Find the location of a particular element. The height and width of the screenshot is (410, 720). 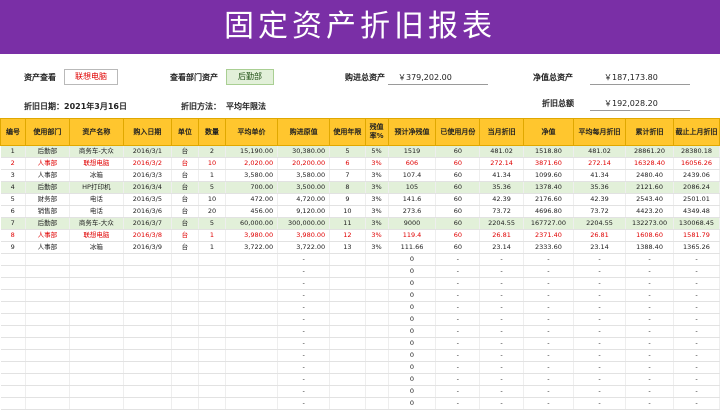

table-cell: 人事部 is located at coordinates (47, 163).